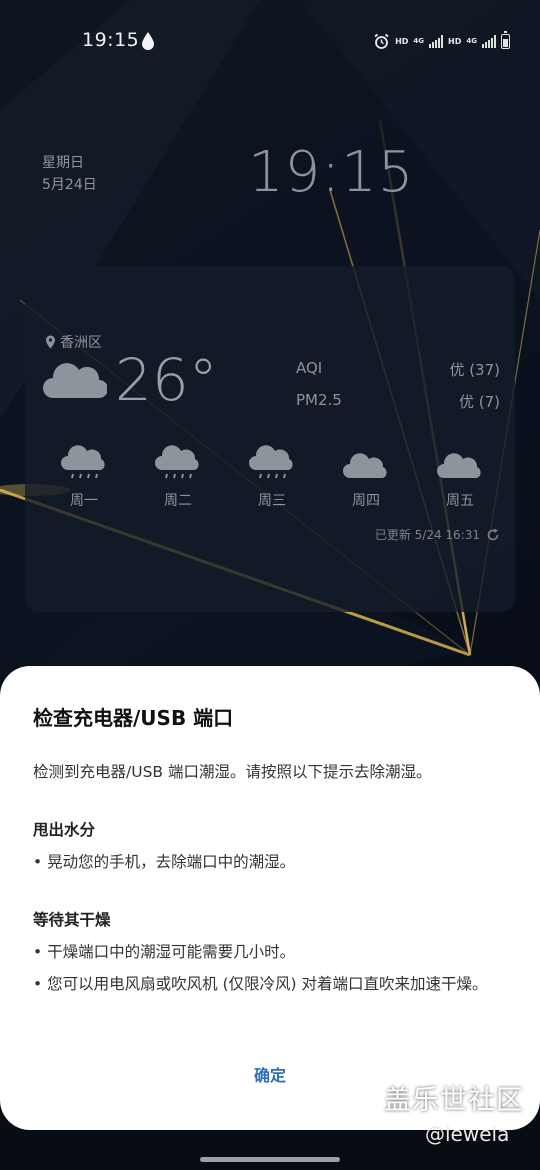 The height and width of the screenshot is (1170, 540). What do you see at coordinates (402, 41) in the screenshot?
I see `hd-indicator-1: HD` at bounding box center [402, 41].